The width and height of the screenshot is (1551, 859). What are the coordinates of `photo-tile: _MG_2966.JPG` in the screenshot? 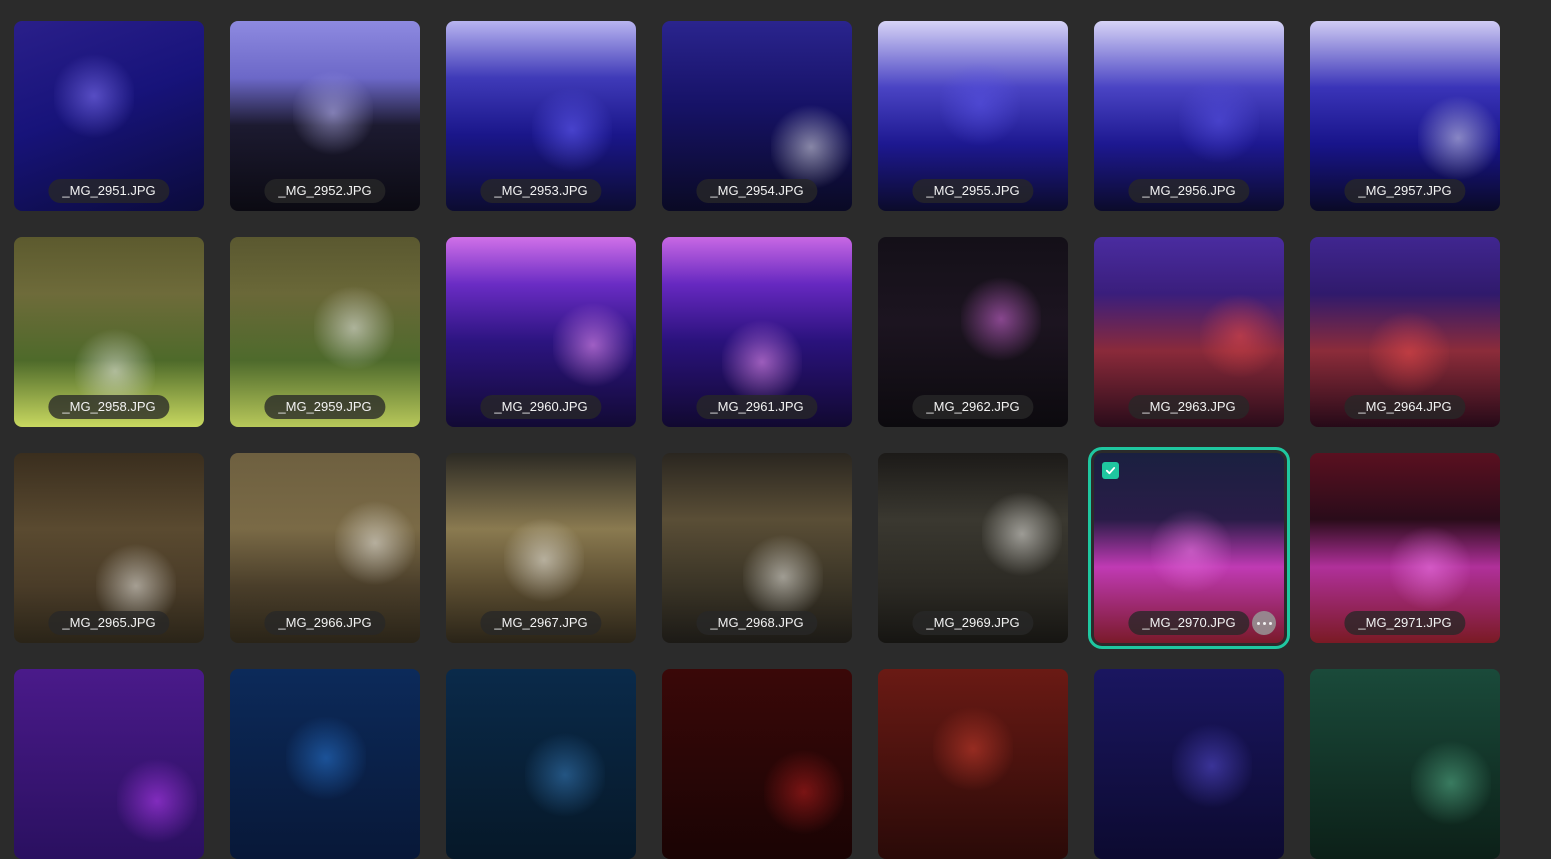 It's located at (325, 548).